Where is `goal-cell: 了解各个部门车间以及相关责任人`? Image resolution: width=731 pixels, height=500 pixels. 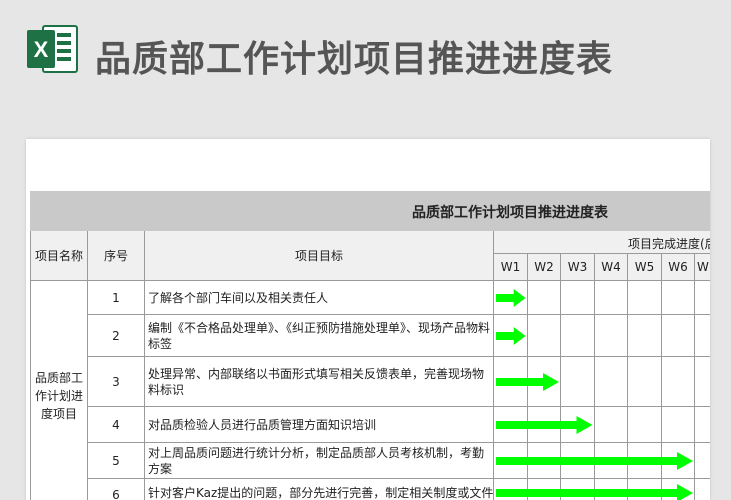 goal-cell: 了解各个部门车间以及相关责任人 is located at coordinates (319, 298).